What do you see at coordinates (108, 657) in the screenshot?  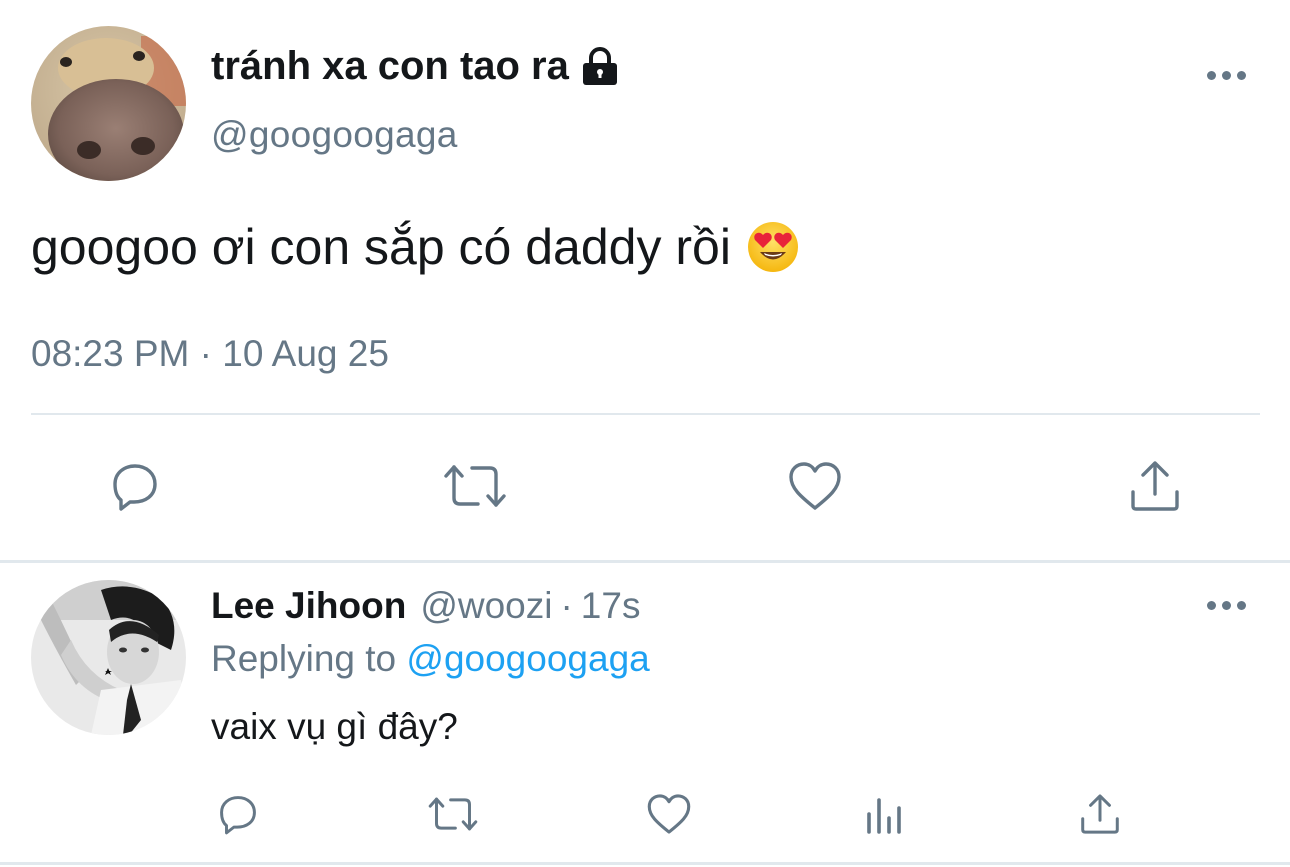 I see `reply-avatar` at bounding box center [108, 657].